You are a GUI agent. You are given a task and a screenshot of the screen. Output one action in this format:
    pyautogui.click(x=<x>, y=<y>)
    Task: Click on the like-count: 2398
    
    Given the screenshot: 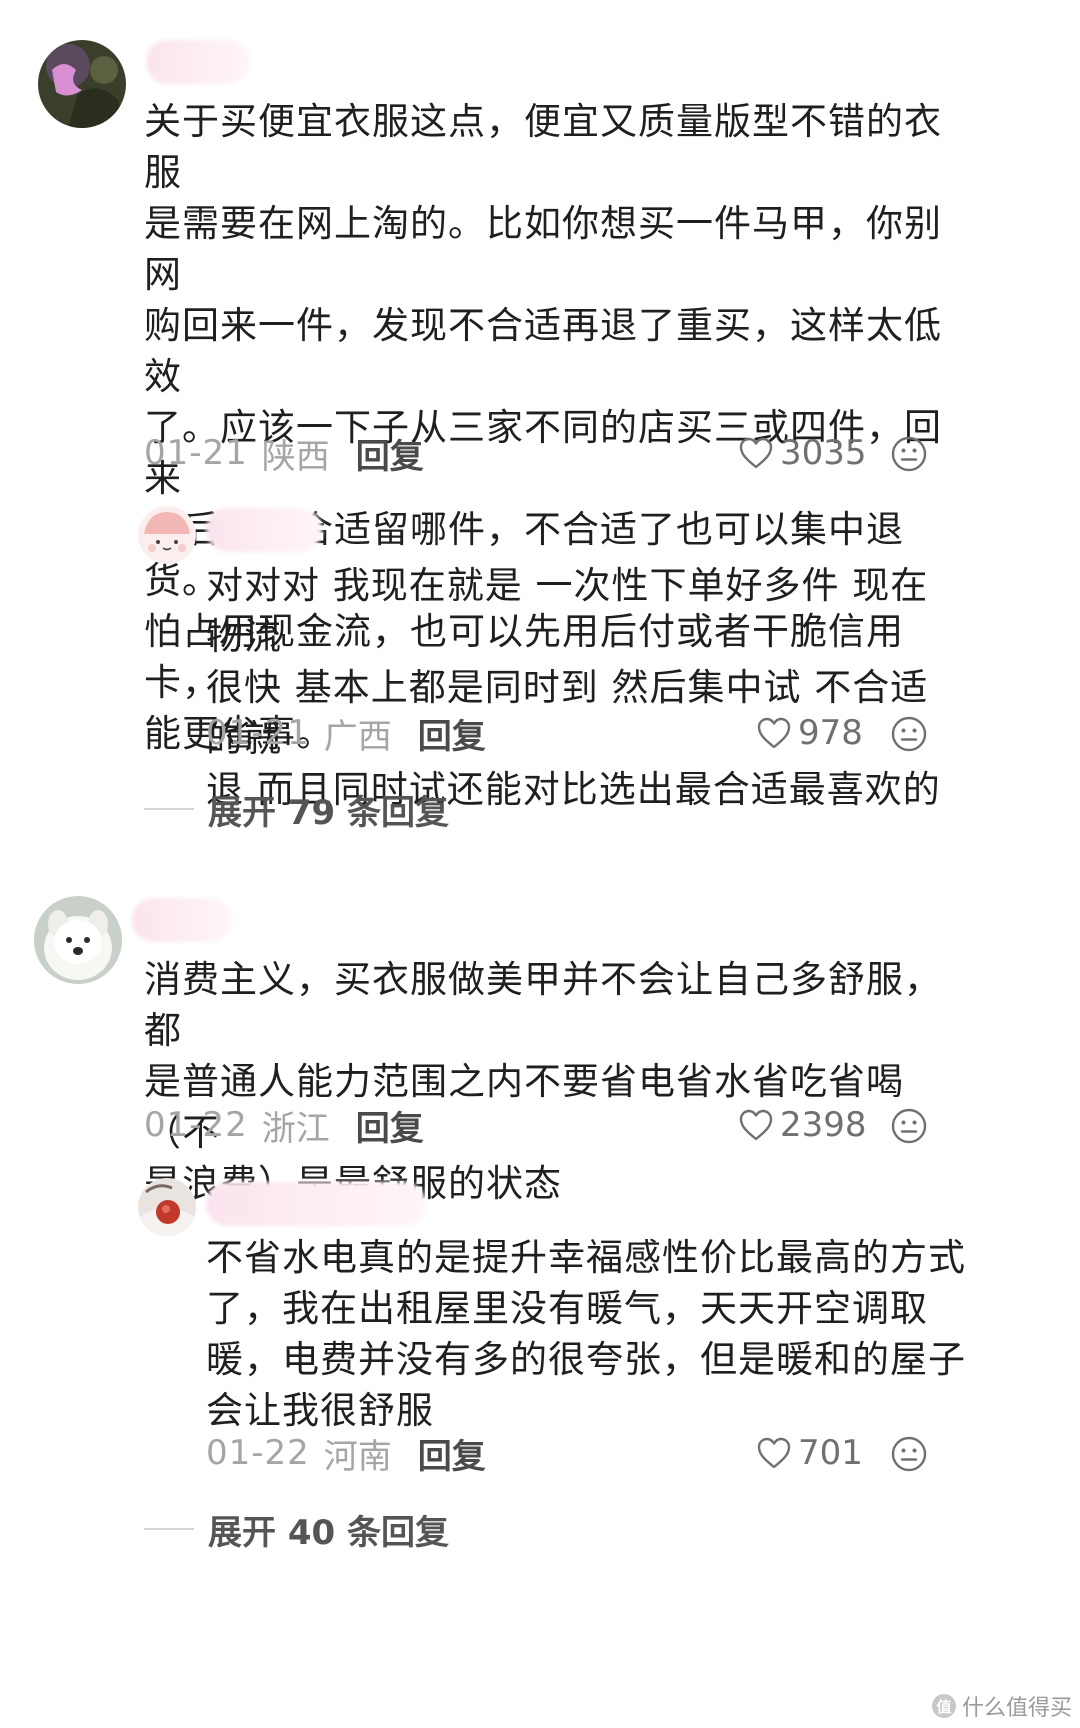 What is the action you would take?
    pyautogui.click(x=823, y=1125)
    